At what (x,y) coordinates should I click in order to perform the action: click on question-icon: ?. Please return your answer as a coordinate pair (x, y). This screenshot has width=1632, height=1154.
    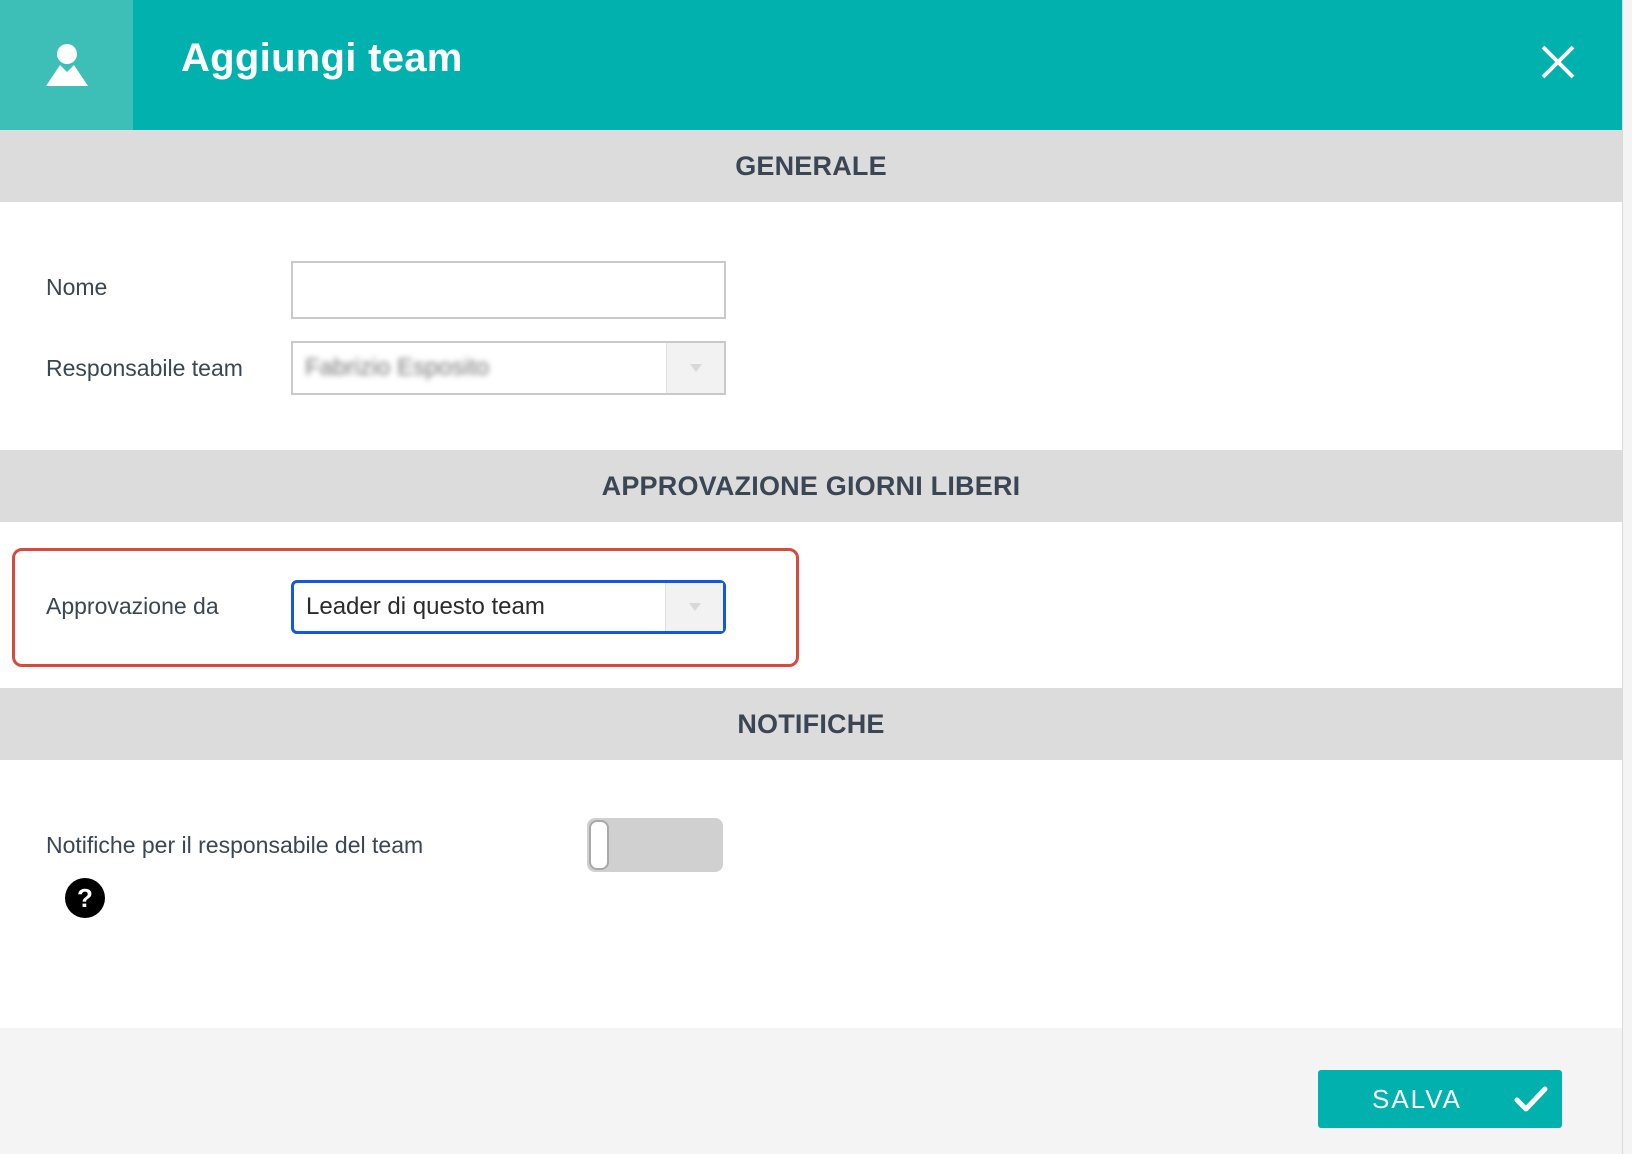
    Looking at the image, I should click on (85, 898).